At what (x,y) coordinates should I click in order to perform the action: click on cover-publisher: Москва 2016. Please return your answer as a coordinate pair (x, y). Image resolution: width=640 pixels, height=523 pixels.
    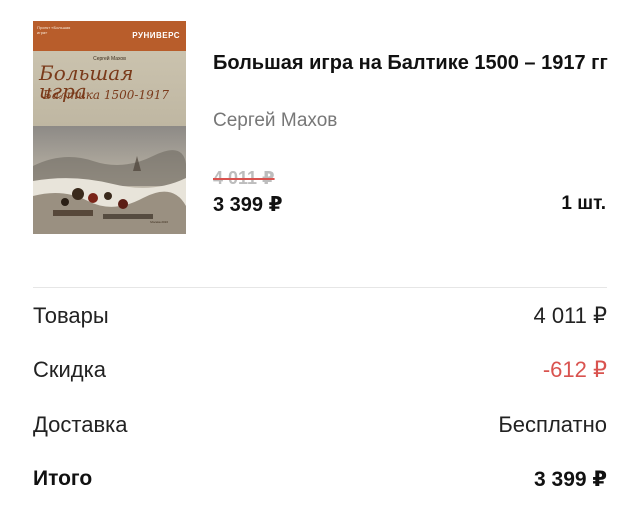
    Looking at the image, I should click on (159, 222).